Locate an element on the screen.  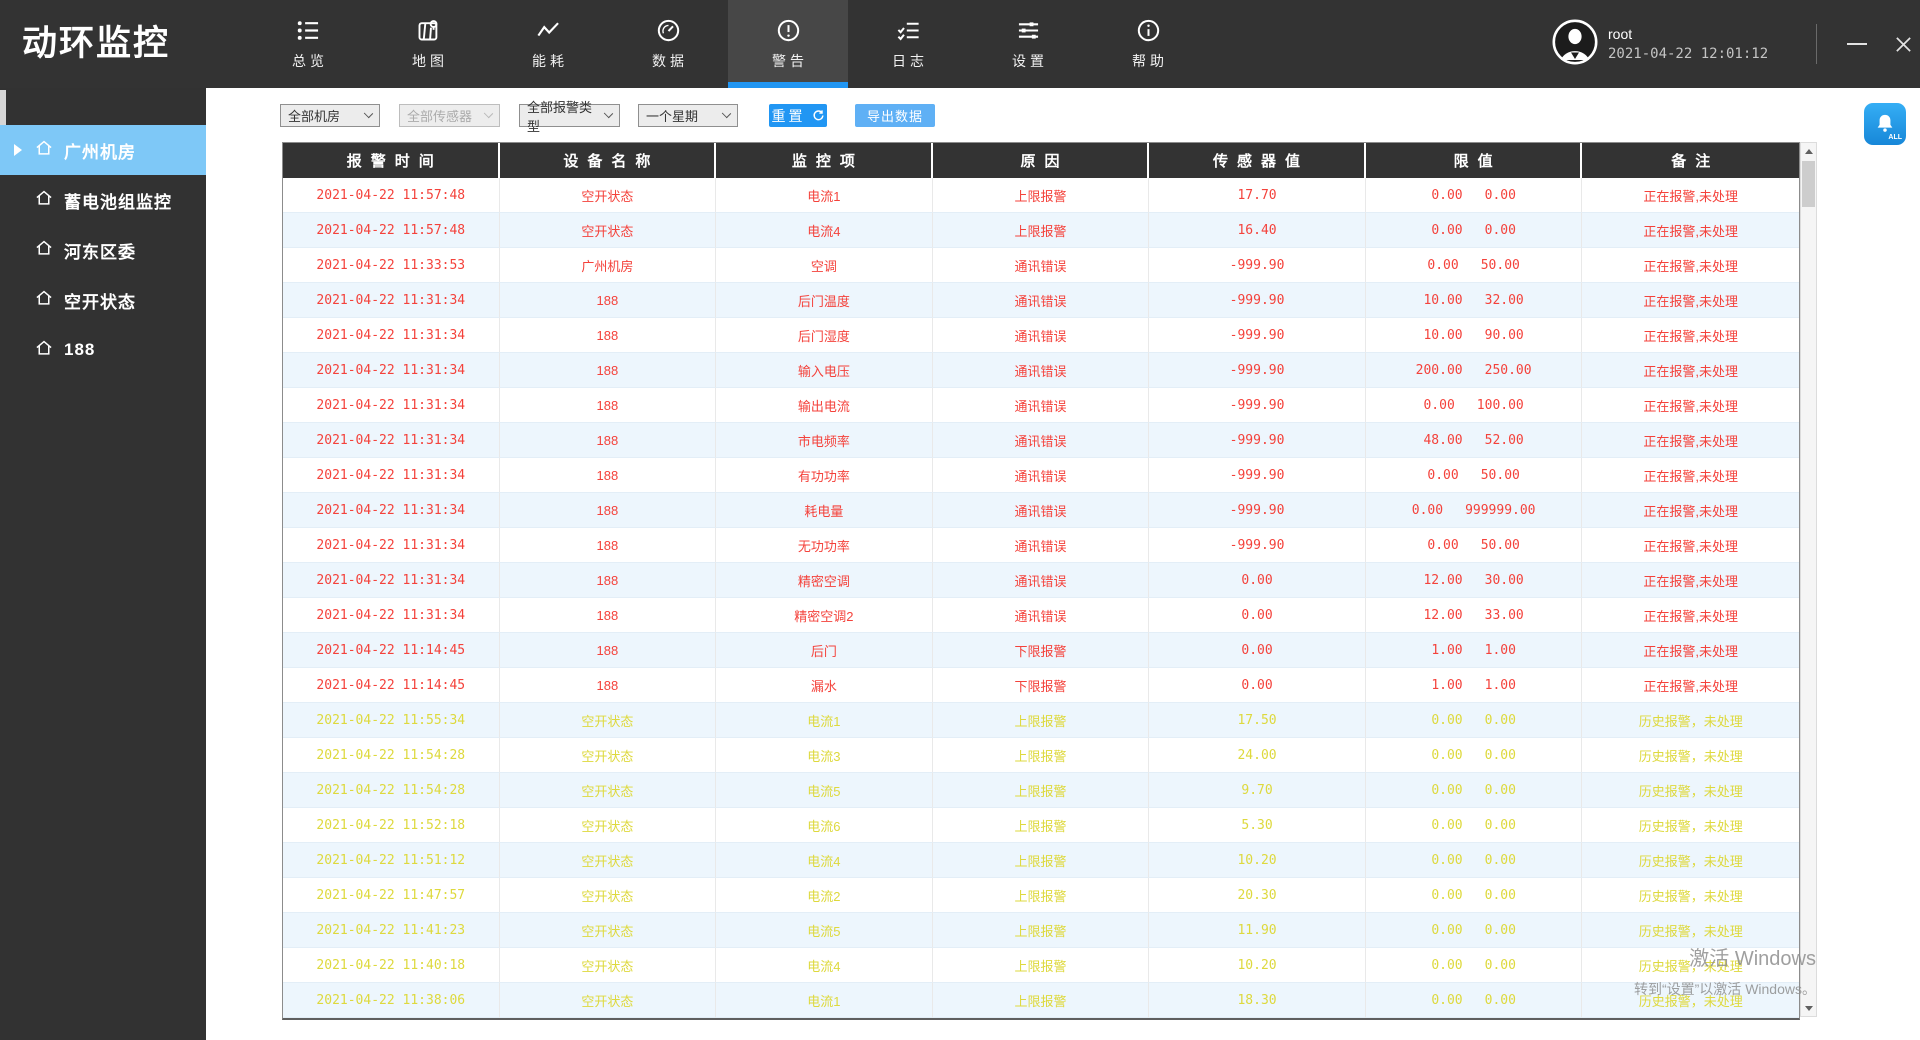
nav-tab-logs: 日志 is located at coordinates (908, 44).